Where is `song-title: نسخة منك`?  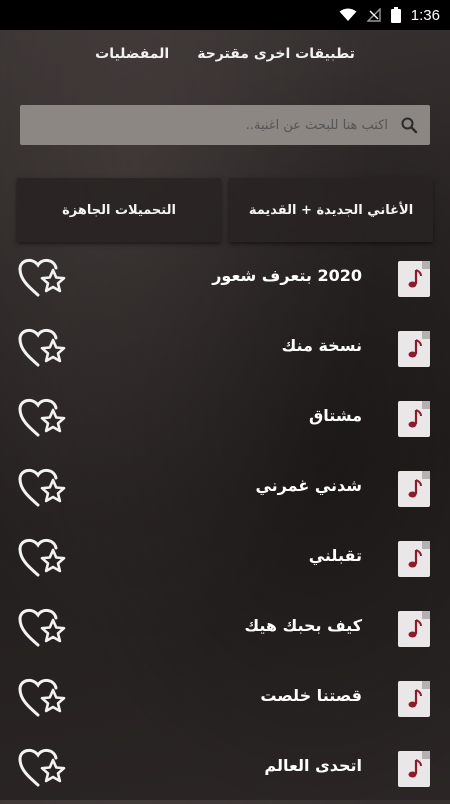 song-title: نسخة منك is located at coordinates (321, 345).